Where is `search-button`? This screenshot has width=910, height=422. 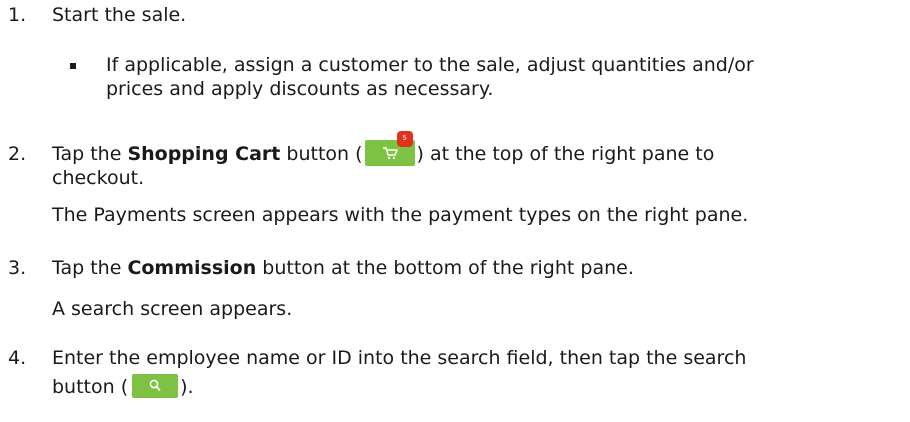
search-button is located at coordinates (155, 385).